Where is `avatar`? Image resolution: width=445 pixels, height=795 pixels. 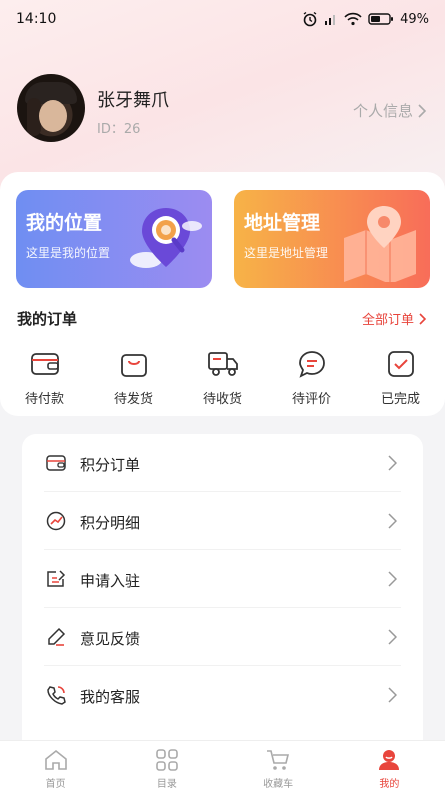
avatar is located at coordinates (51, 108).